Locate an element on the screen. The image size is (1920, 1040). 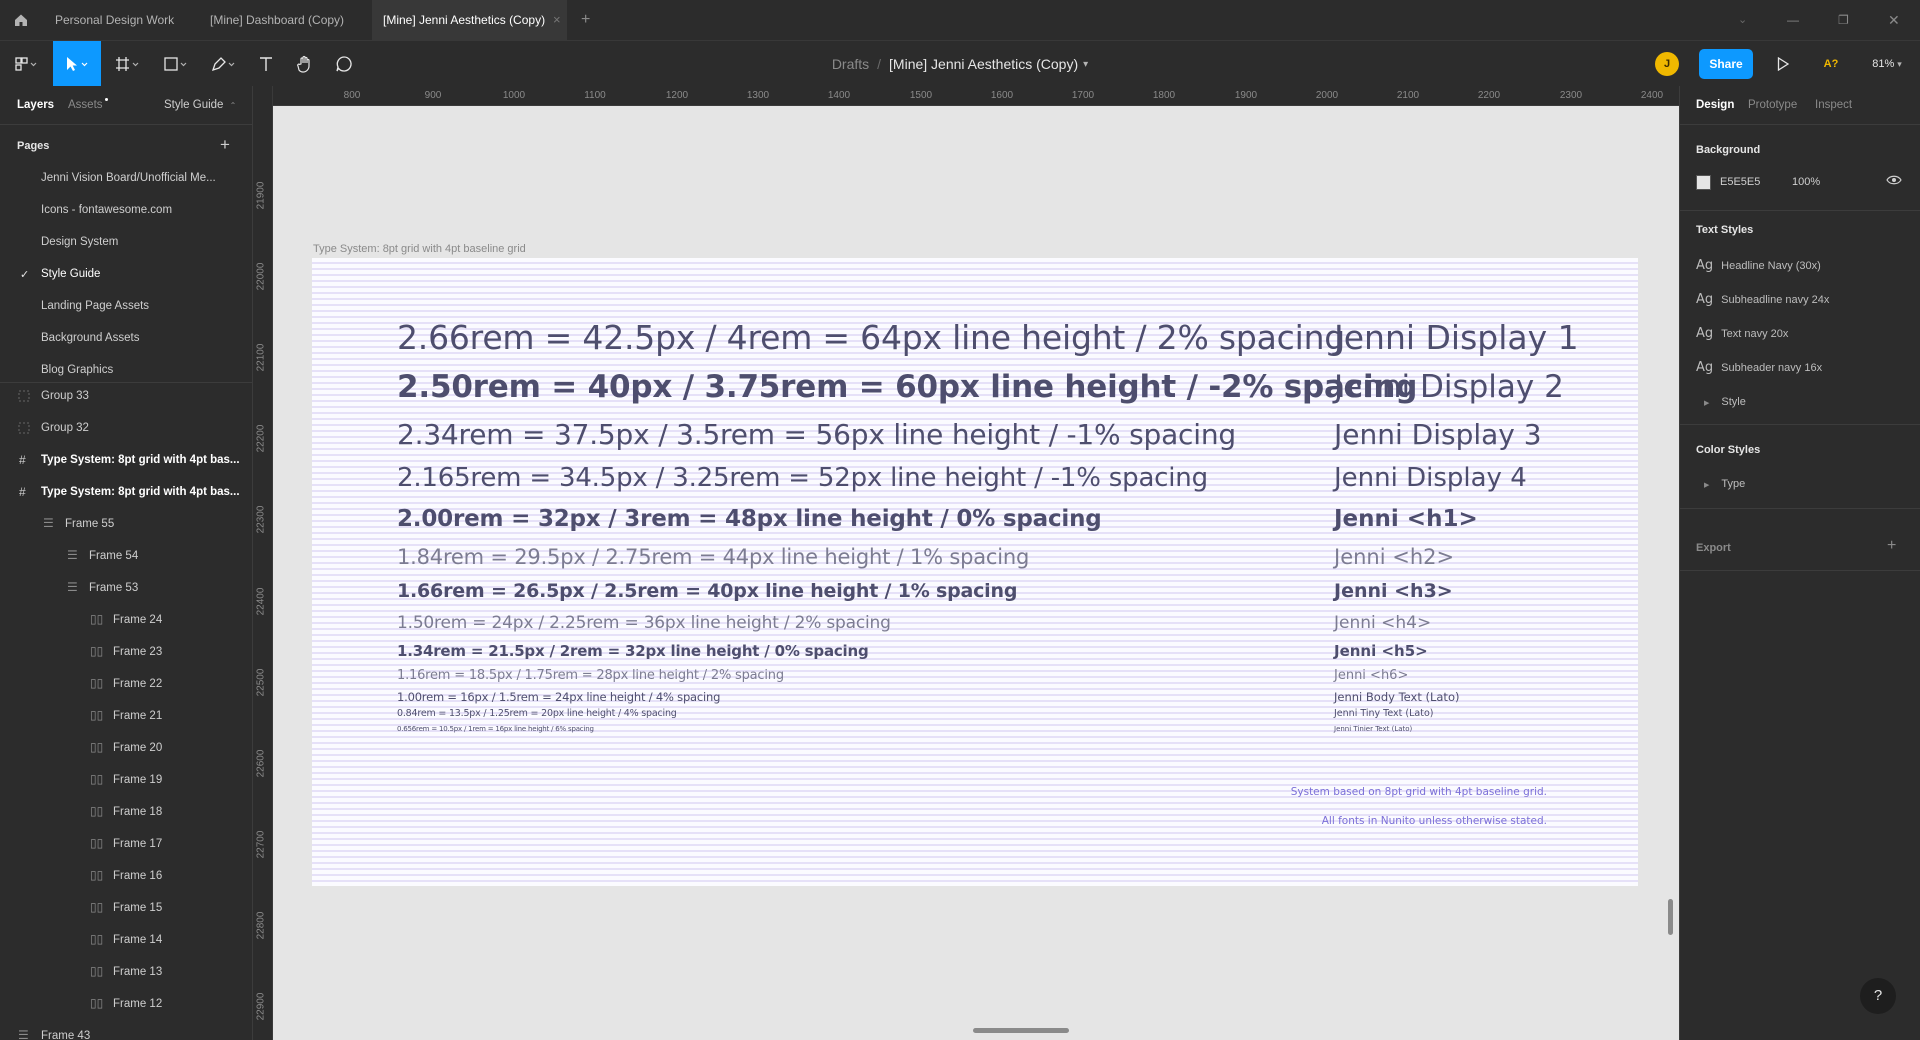
close-tab-icon: × is located at coordinates (557, 20).